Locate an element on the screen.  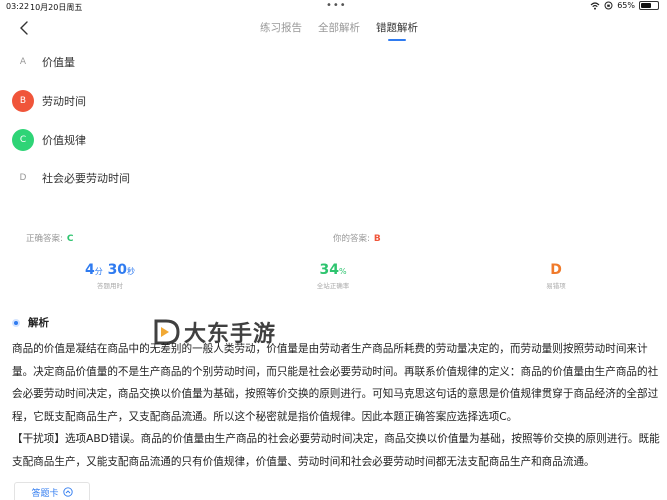
time-min-unit: 分 is located at coordinates (98, 271).